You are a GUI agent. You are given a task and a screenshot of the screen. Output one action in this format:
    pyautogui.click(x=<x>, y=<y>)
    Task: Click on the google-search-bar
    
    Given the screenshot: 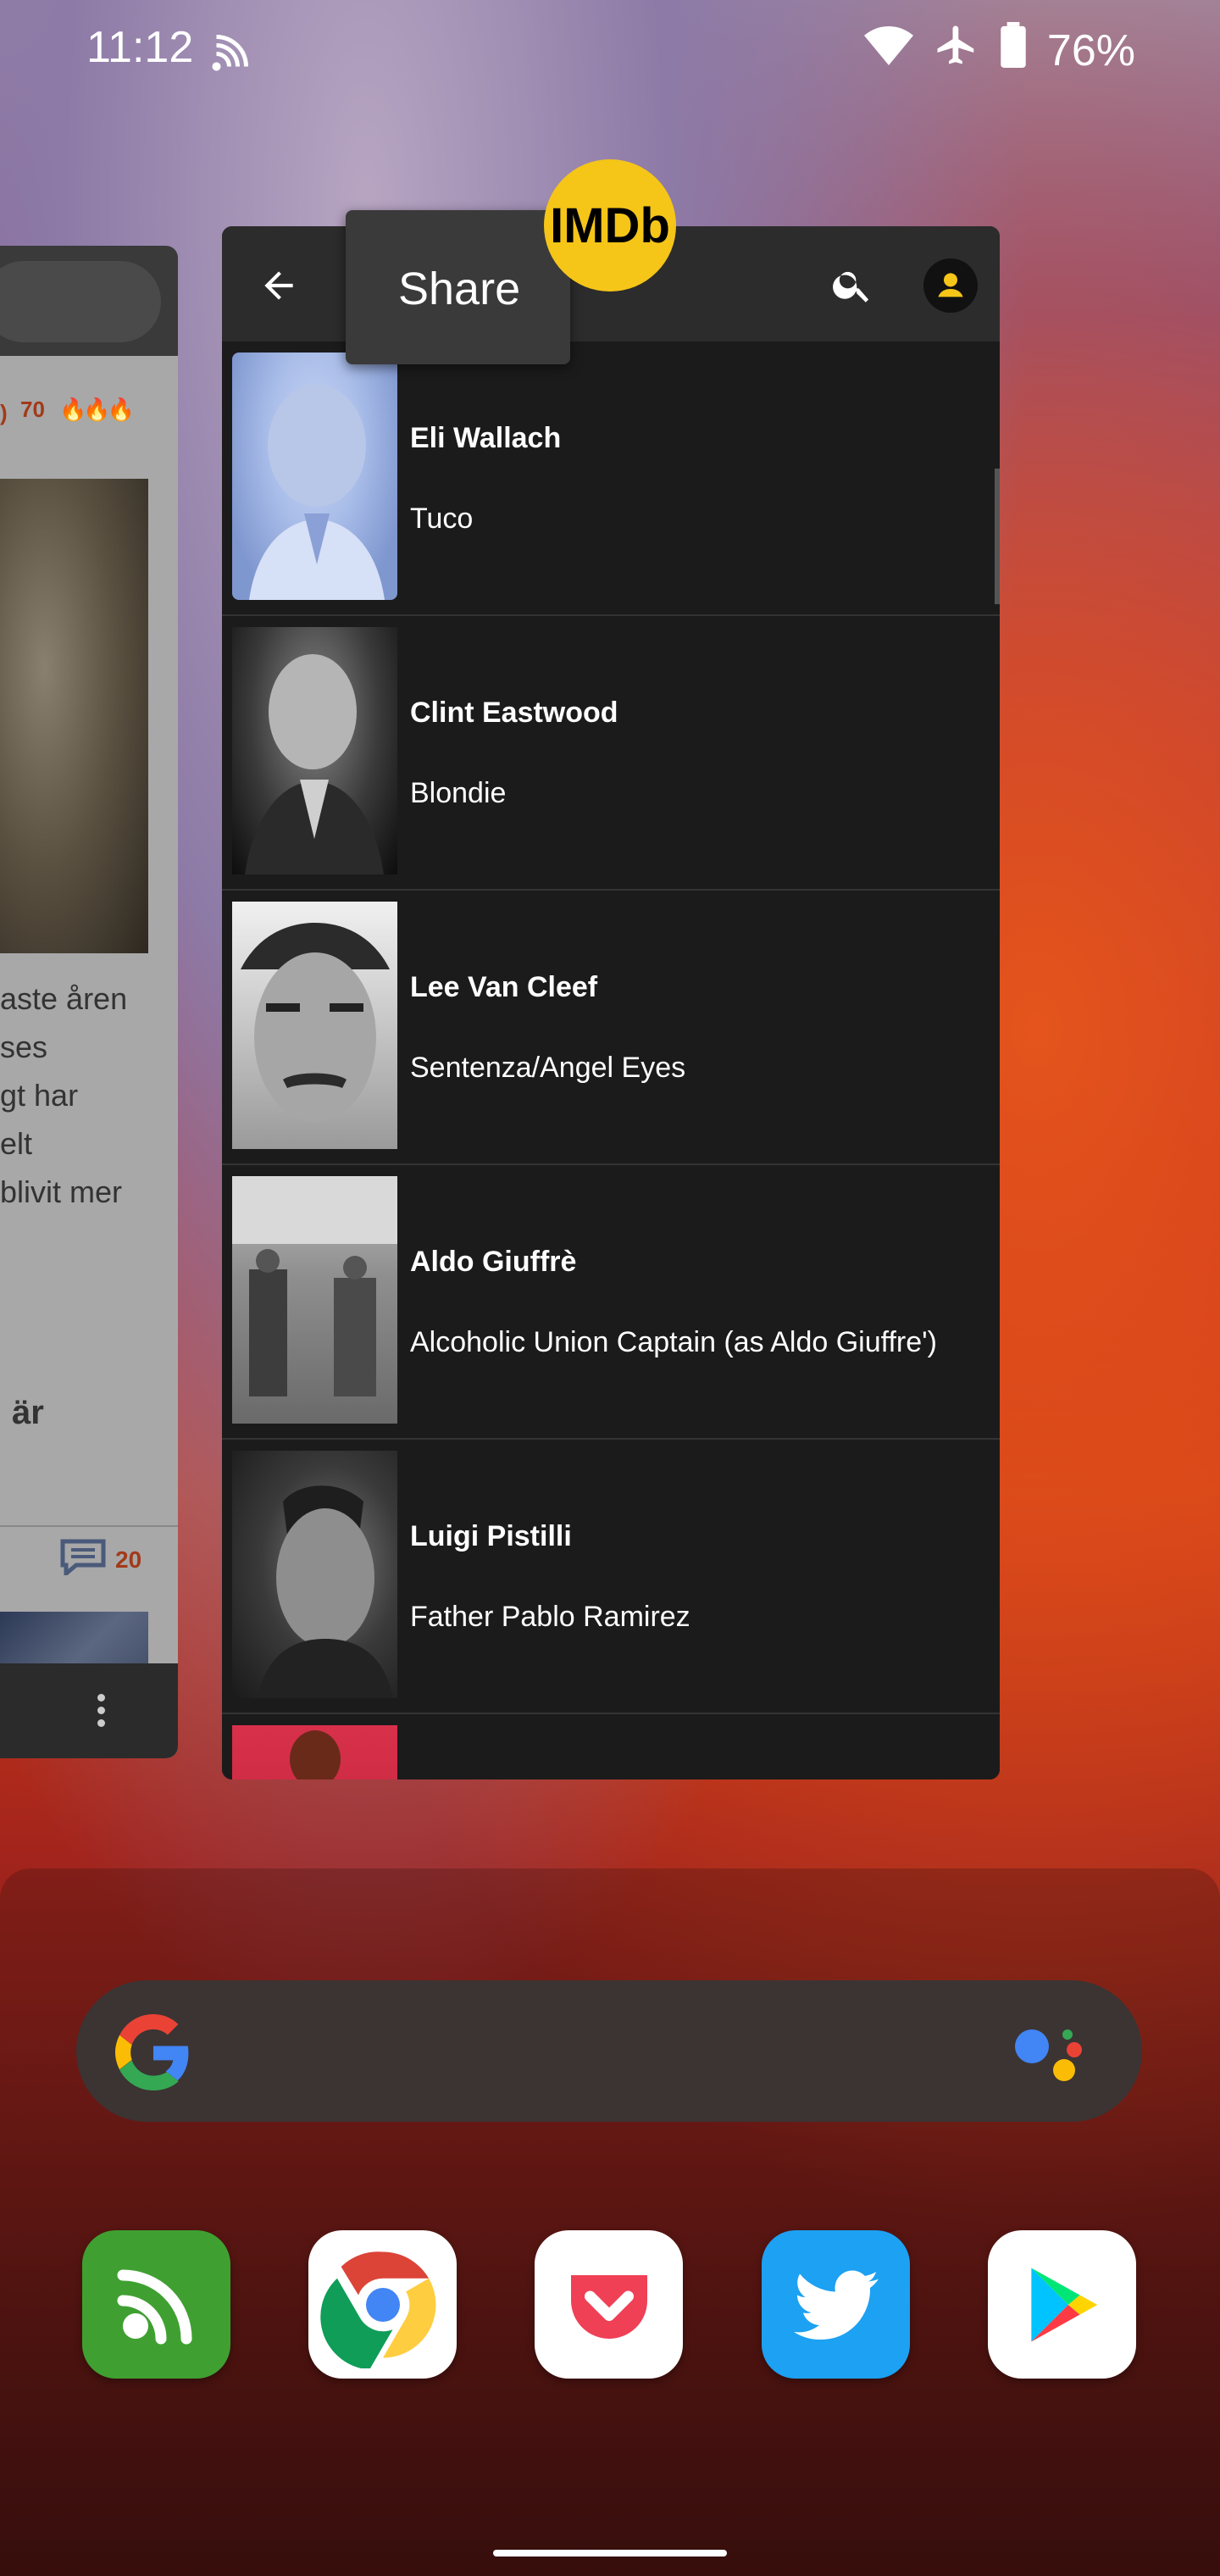 What is the action you would take?
    pyautogui.click(x=609, y=2051)
    